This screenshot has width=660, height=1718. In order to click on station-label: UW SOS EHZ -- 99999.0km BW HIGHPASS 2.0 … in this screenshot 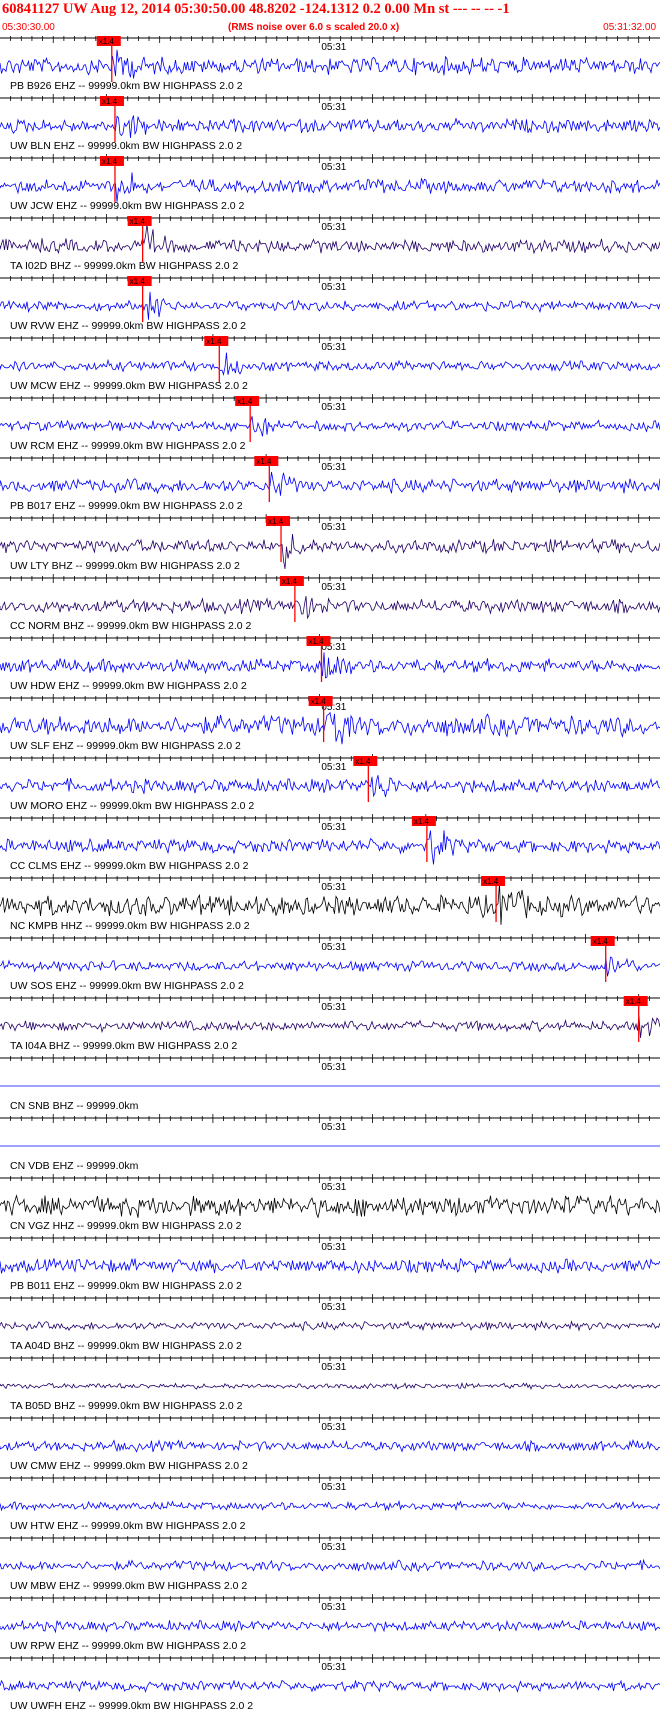, I will do `click(127, 986)`.